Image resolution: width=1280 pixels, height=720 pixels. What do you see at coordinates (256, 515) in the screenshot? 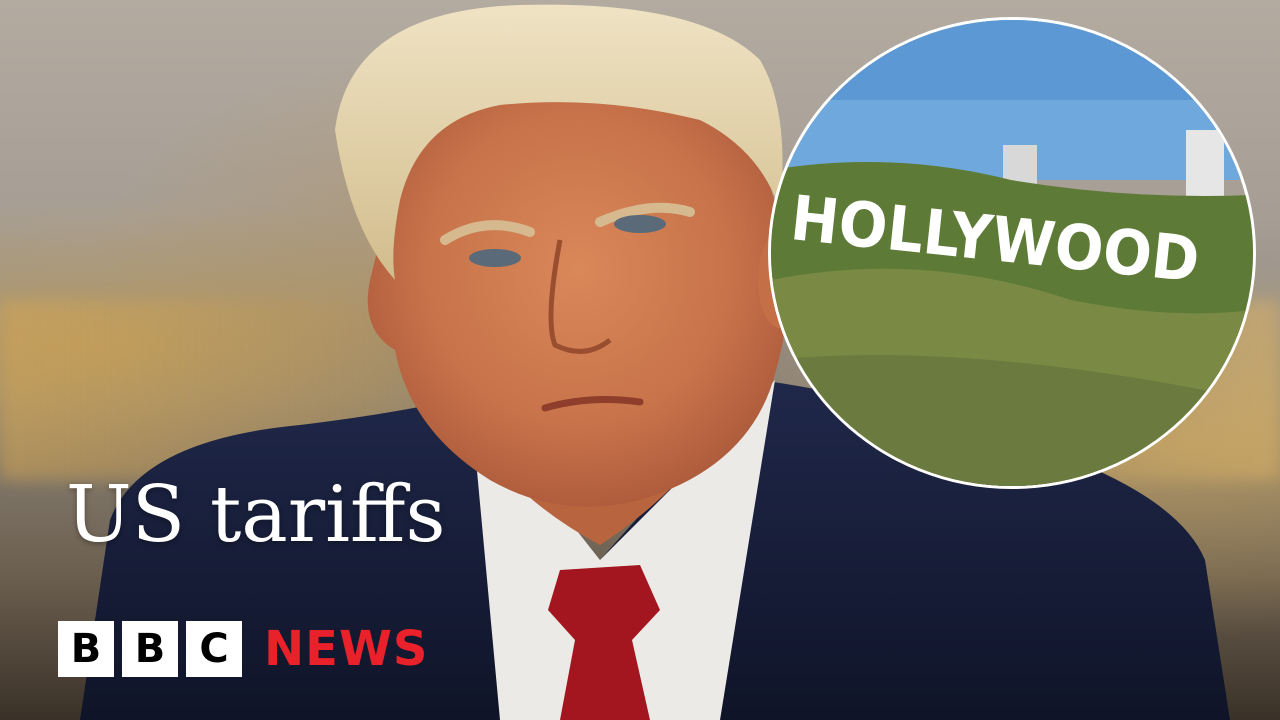
I see `headline: US tariffs` at bounding box center [256, 515].